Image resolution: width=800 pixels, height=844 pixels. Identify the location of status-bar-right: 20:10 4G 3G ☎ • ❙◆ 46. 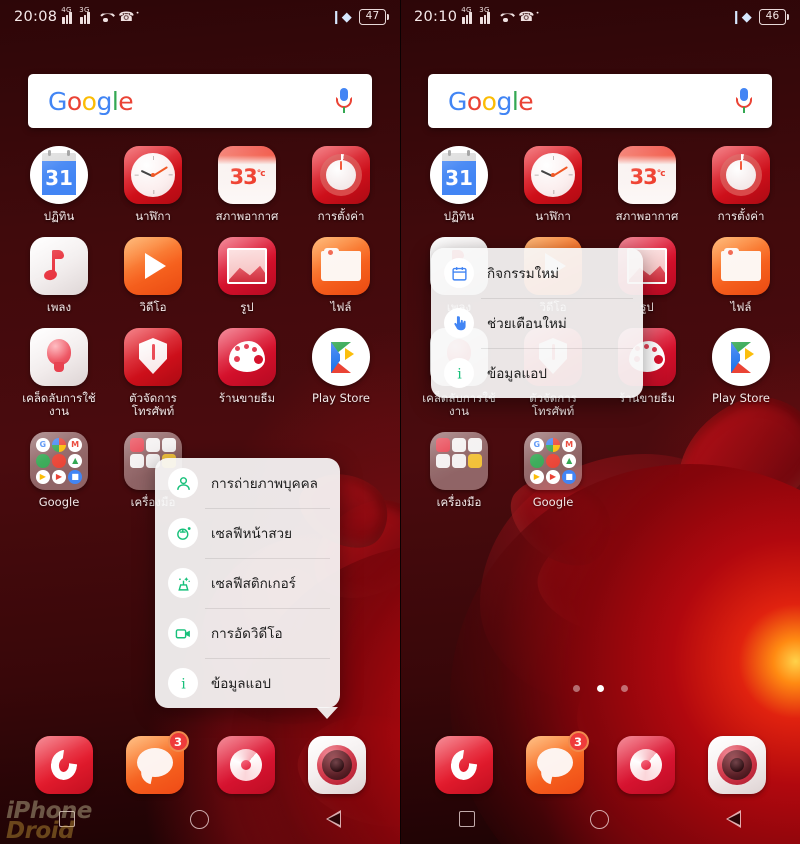
(600, 17).